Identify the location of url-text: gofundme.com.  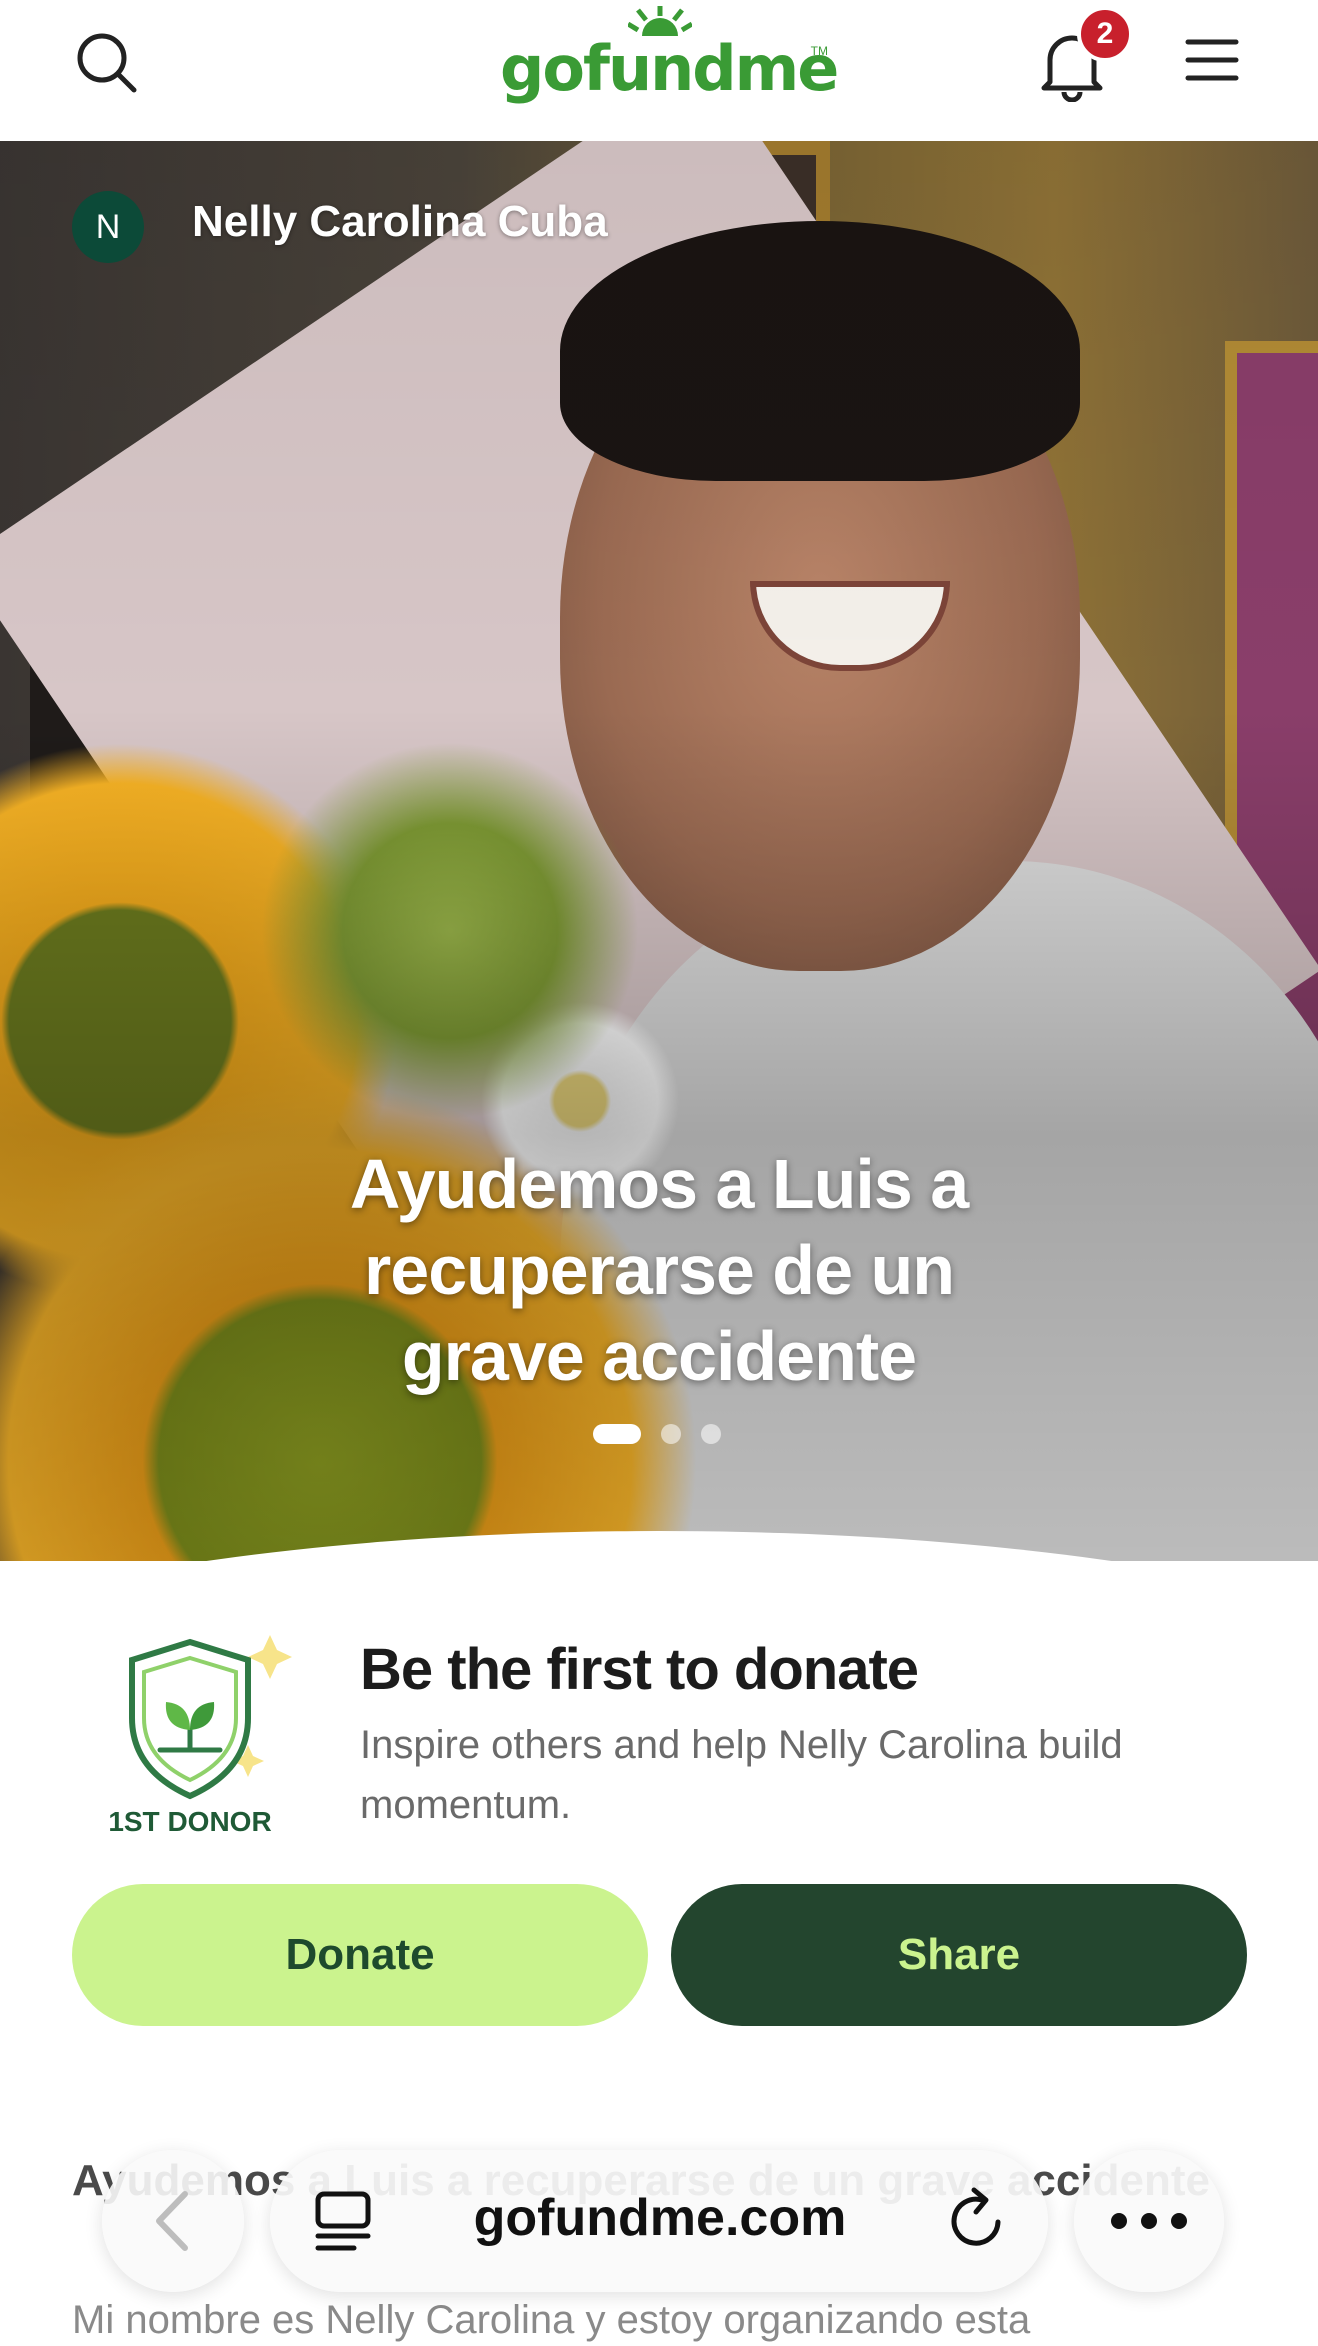
(660, 2218).